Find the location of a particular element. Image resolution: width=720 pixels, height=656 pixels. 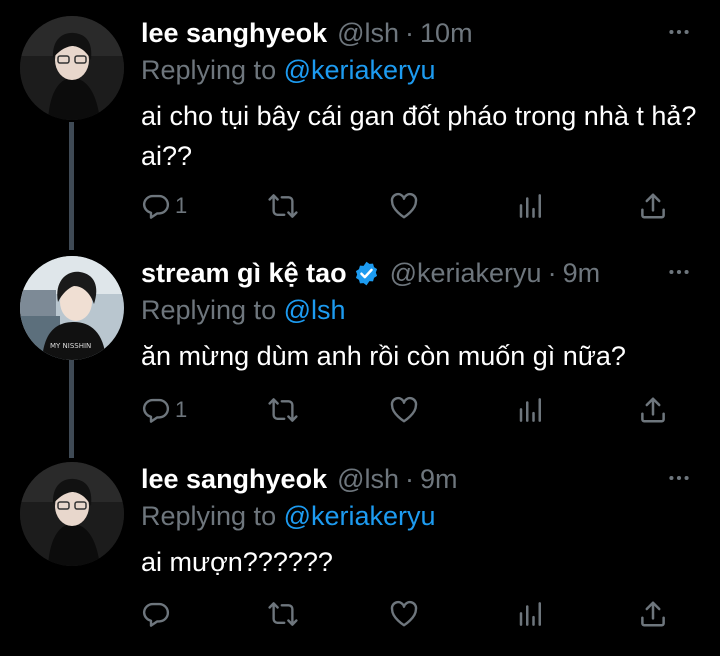

replying-to-mention: @lsh is located at coordinates (315, 310).